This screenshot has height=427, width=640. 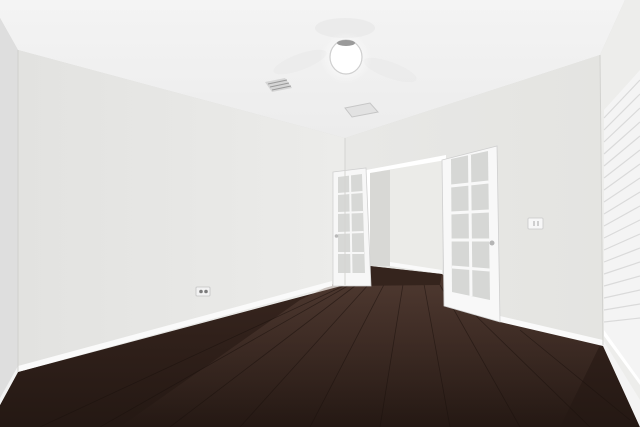 What do you see at coordinates (535, 223) in the screenshot?
I see `light-switch` at bounding box center [535, 223].